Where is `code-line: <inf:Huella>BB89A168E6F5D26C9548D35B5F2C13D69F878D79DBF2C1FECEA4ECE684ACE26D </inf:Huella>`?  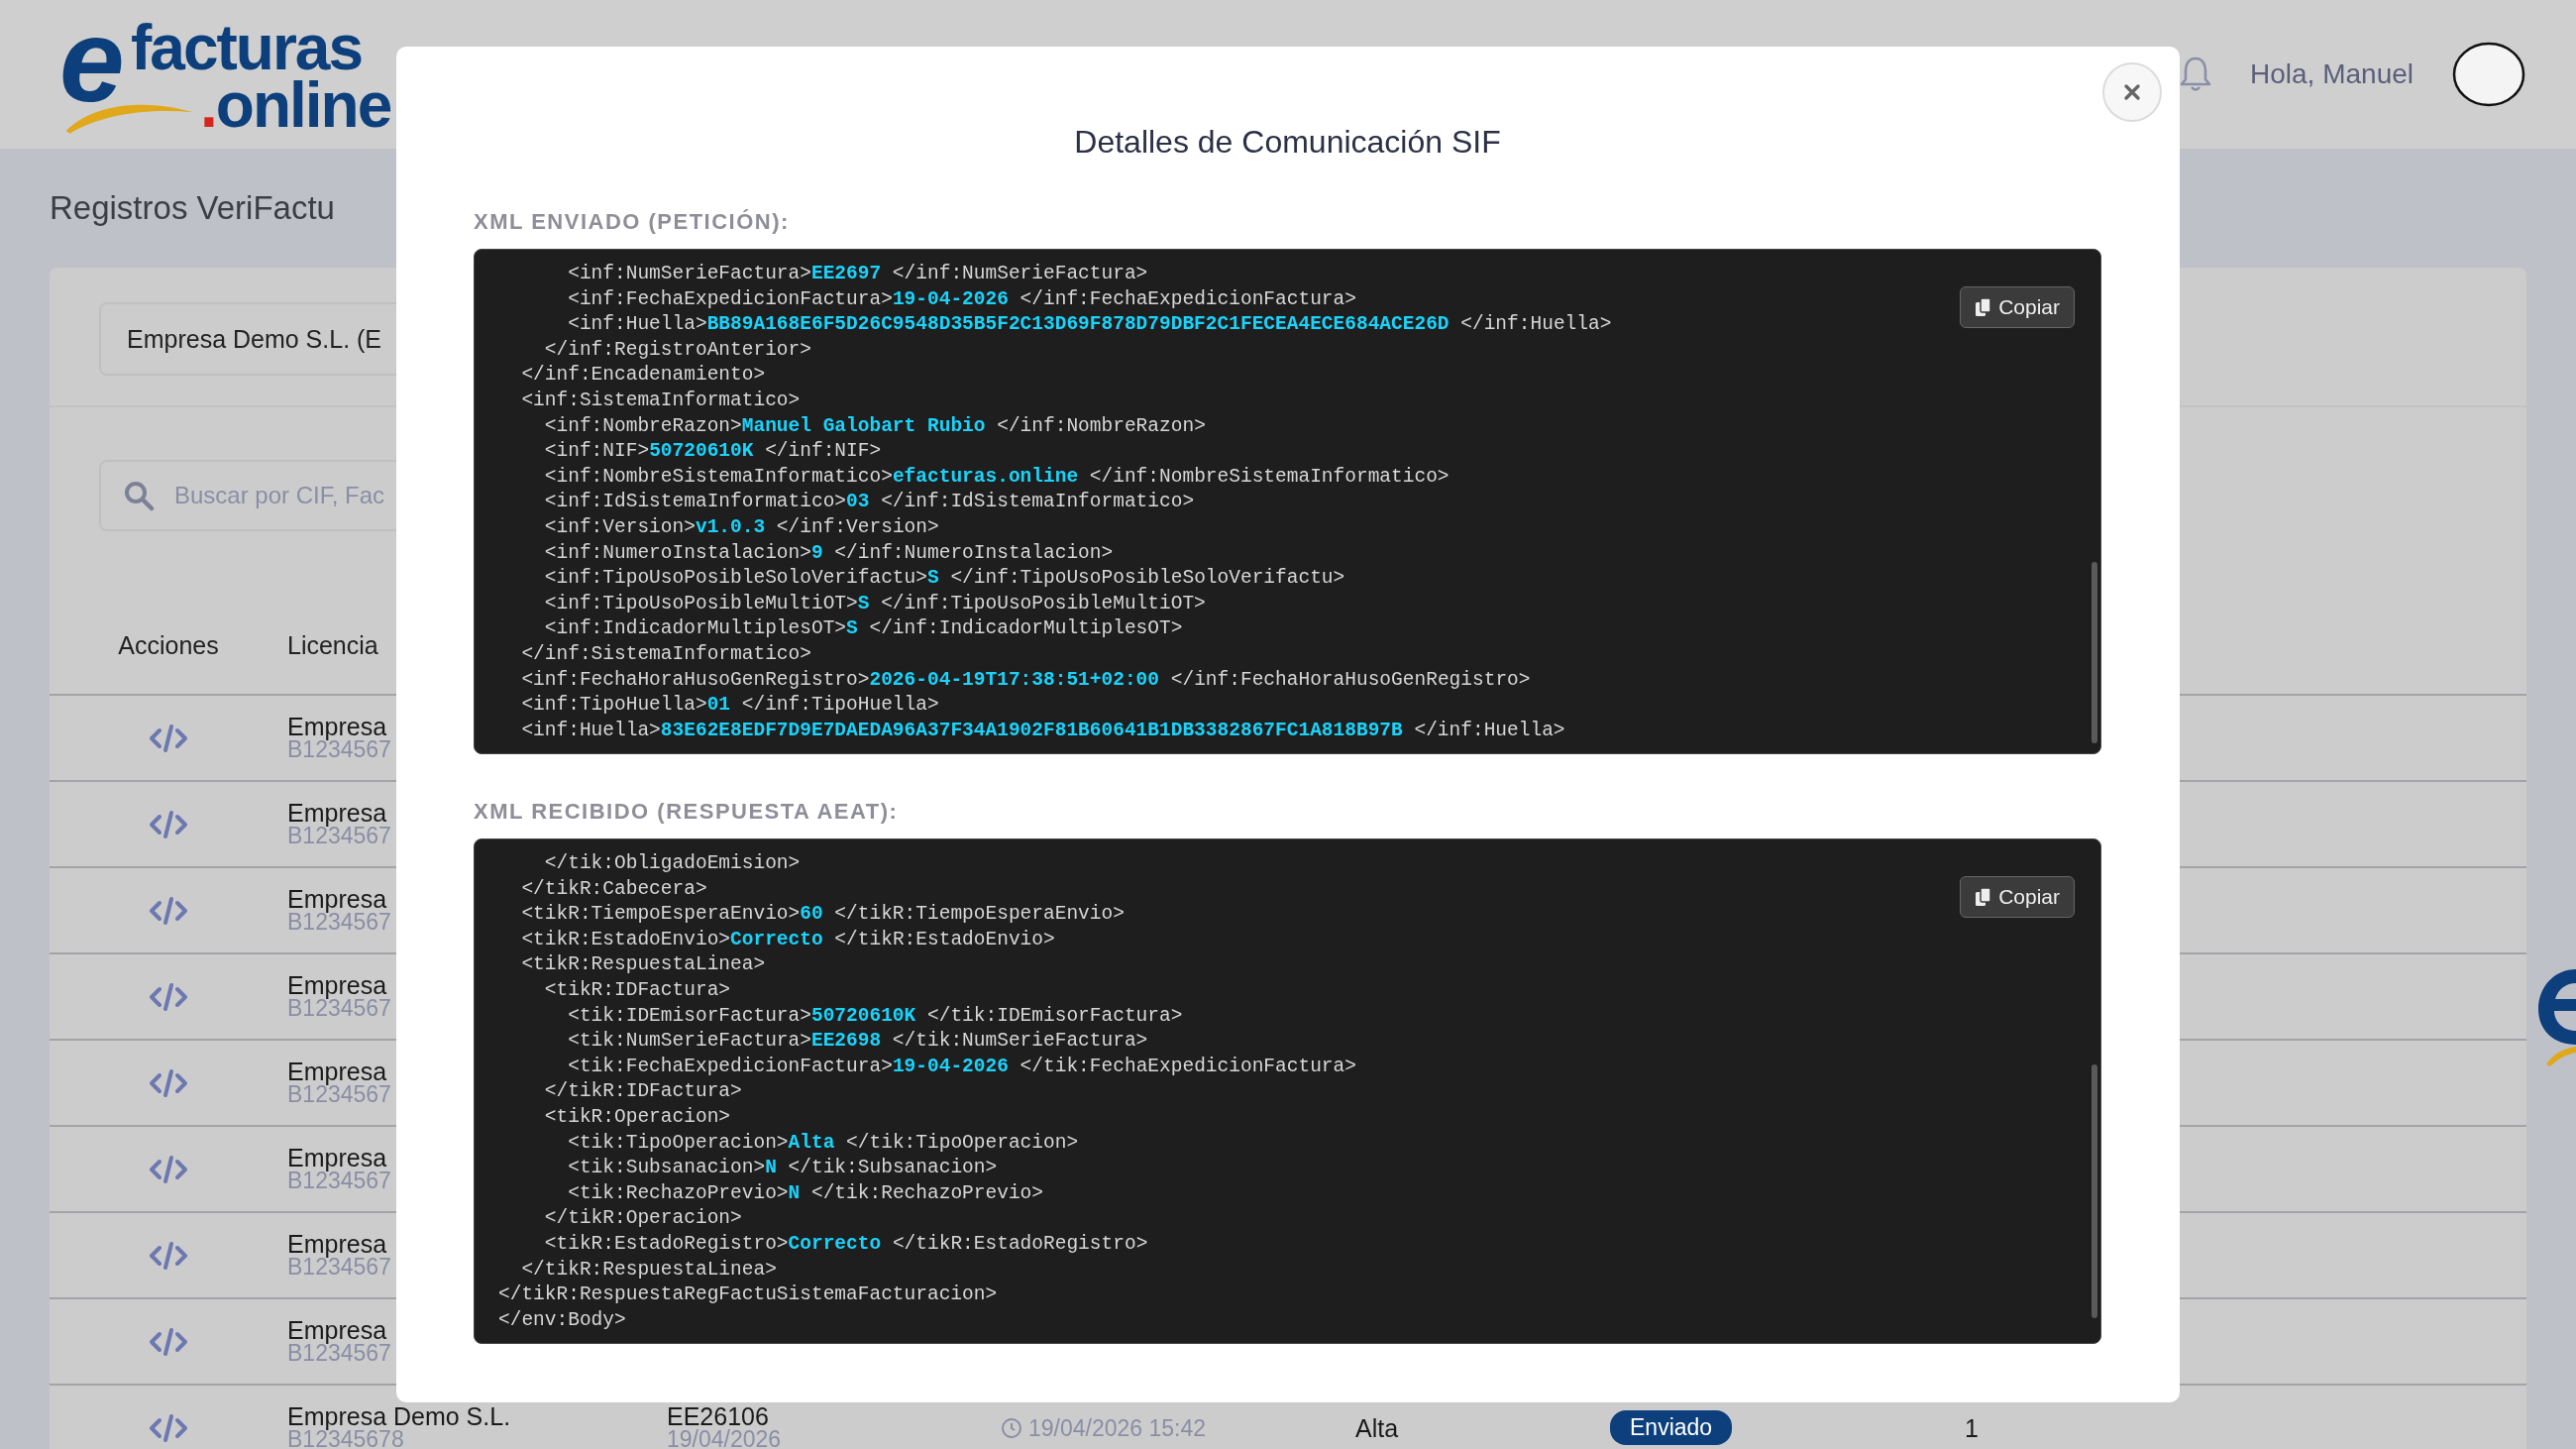 code-line: <inf:Huella>BB89A168E6F5D26C9548D35B5F2C13D69F878D79DBF2C1FECEA4ECE684ACE26D </inf:Huella> is located at coordinates (1089, 325).